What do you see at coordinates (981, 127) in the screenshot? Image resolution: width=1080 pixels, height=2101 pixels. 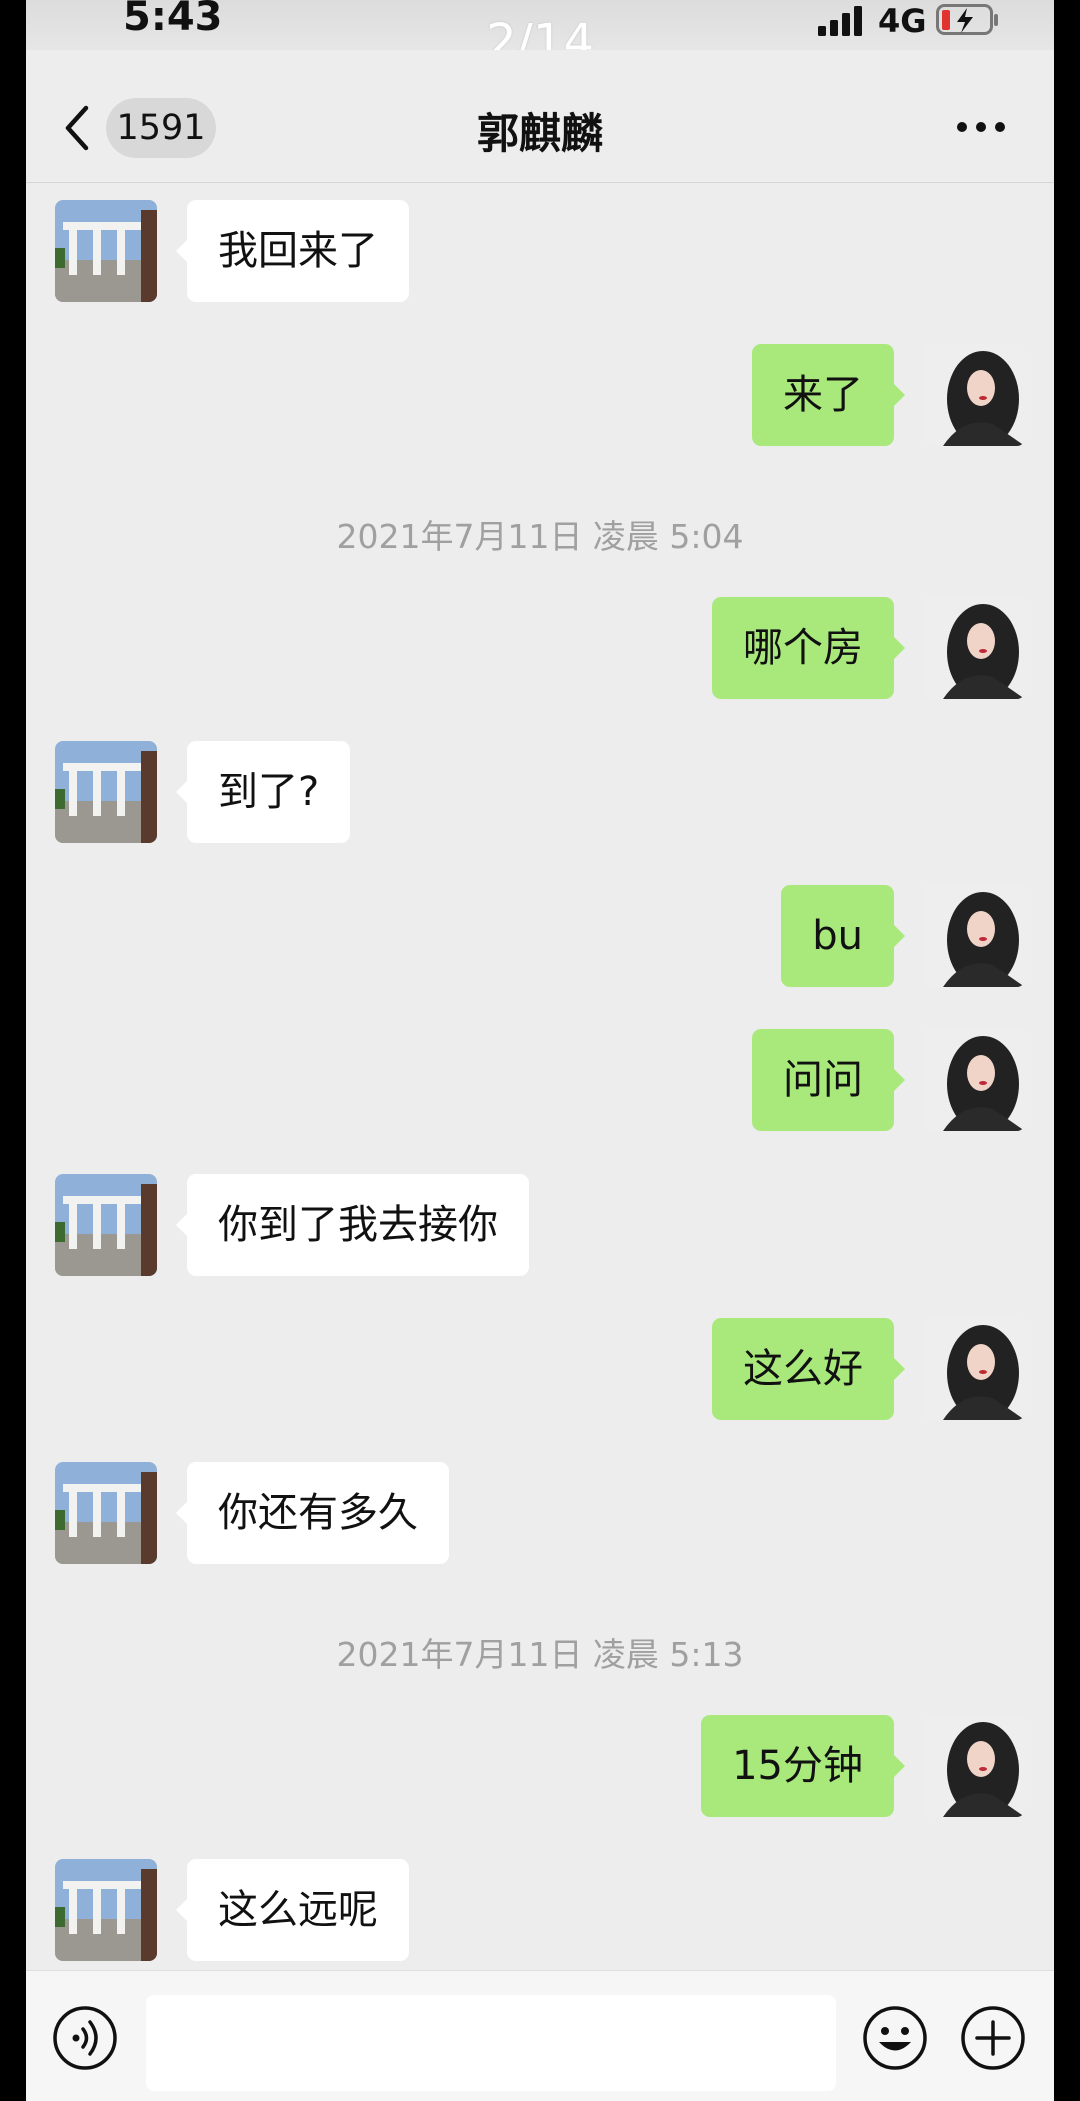 I see `more-icon` at bounding box center [981, 127].